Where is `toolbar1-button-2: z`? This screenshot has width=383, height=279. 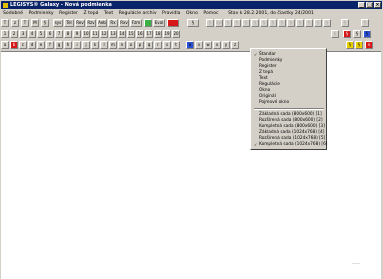
toolbar1-button-2: z is located at coordinates (15, 23).